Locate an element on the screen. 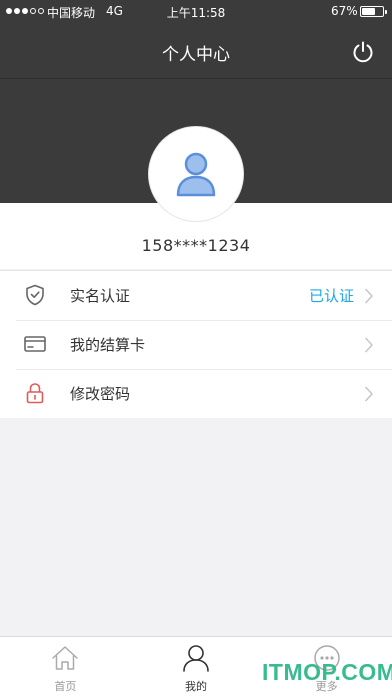  power-icon is located at coordinates (363, 52).